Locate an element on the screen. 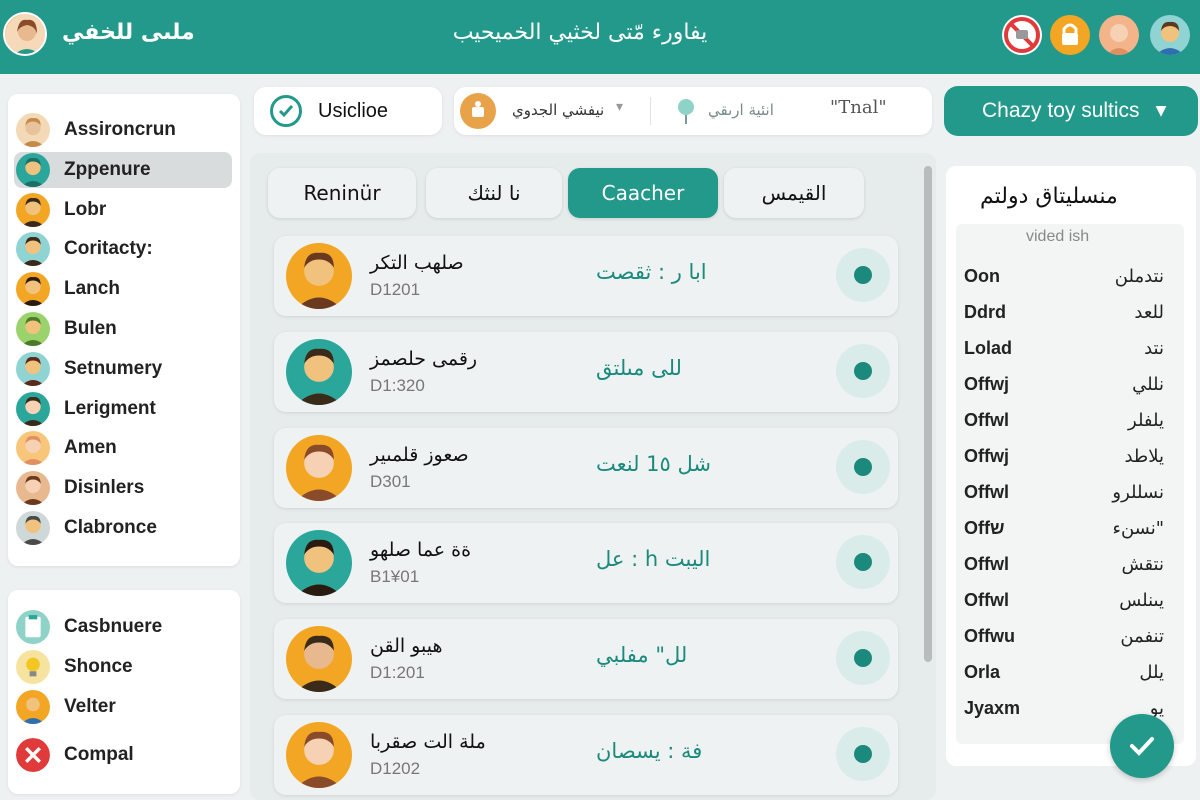 Image resolution: width=1200 pixels, height=800 pixels. item-status: شل 1٥ لنعت is located at coordinates (653, 463).